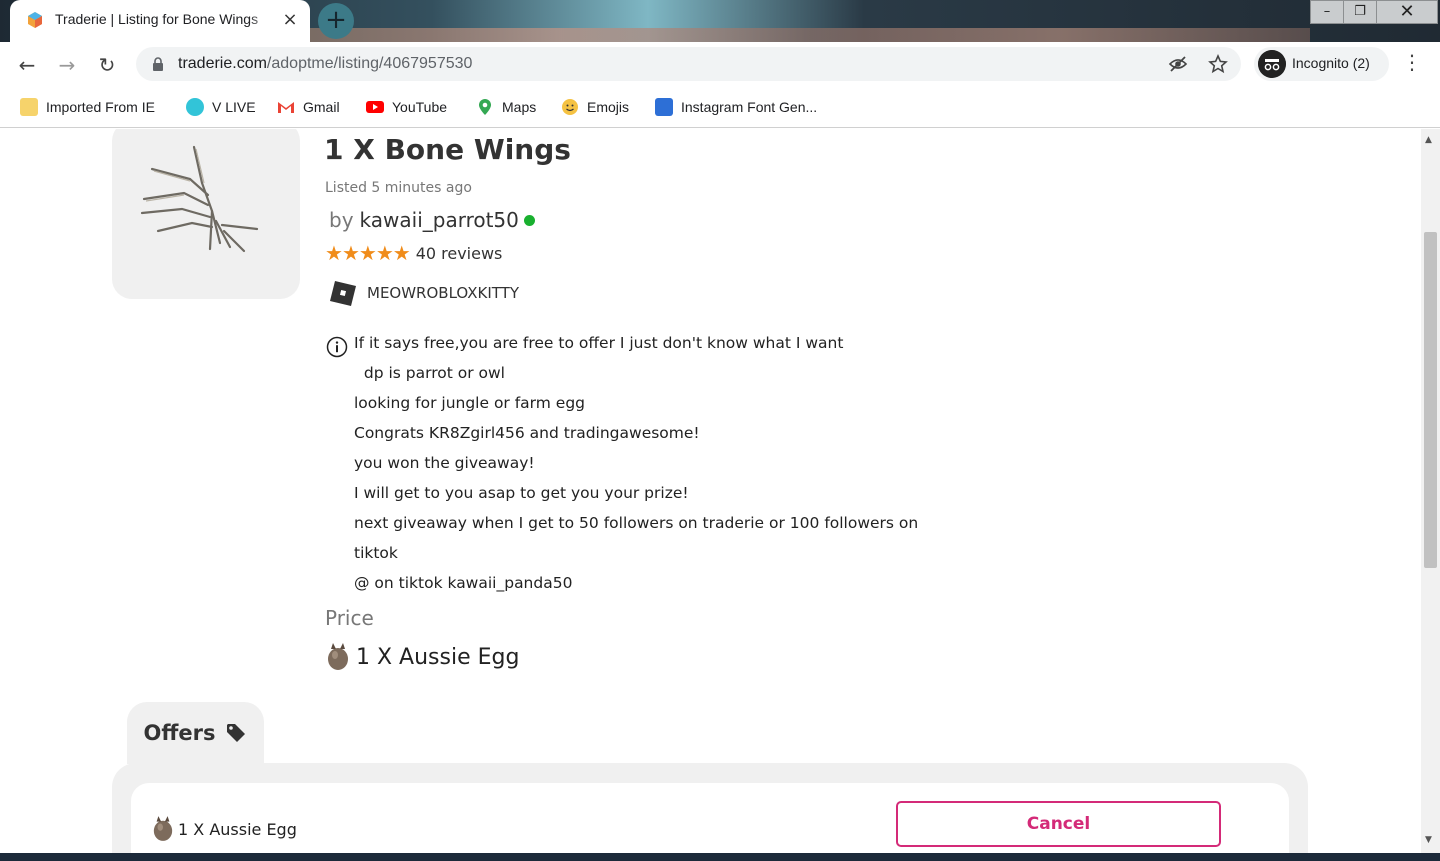 The height and width of the screenshot is (861, 1440). Describe the element at coordinates (570, 107) in the screenshot. I see `emoji-icon` at that location.